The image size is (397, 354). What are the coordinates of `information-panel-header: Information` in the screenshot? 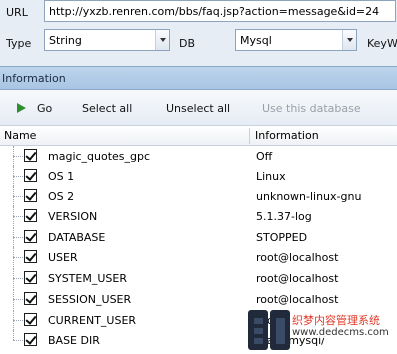 It's located at (198, 78).